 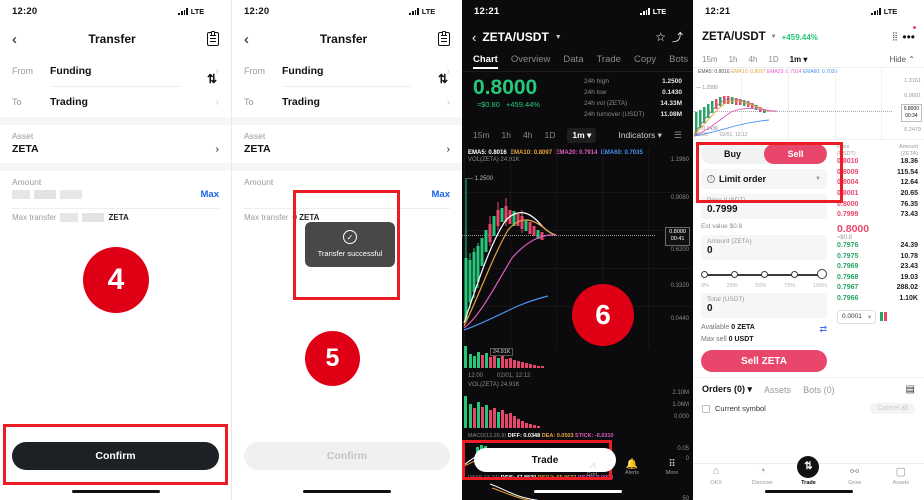 What do you see at coordinates (716, 475) in the screenshot?
I see `nav-okx: ⌂ OKX` at bounding box center [716, 475].